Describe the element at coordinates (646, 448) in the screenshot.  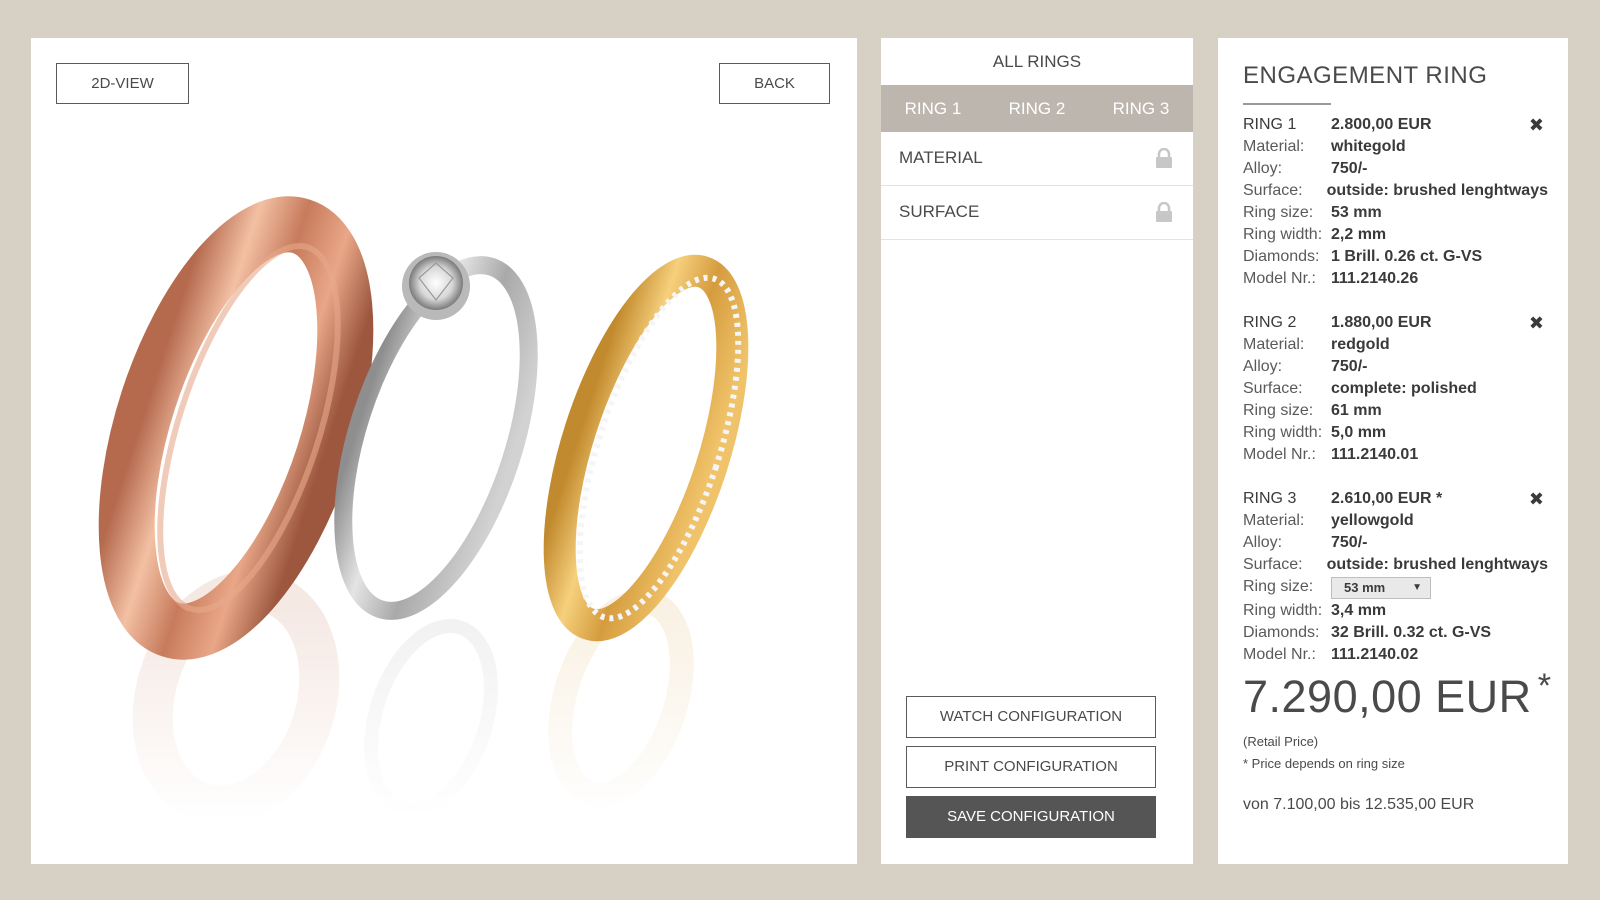
I see `yellow-gold-ring` at that location.